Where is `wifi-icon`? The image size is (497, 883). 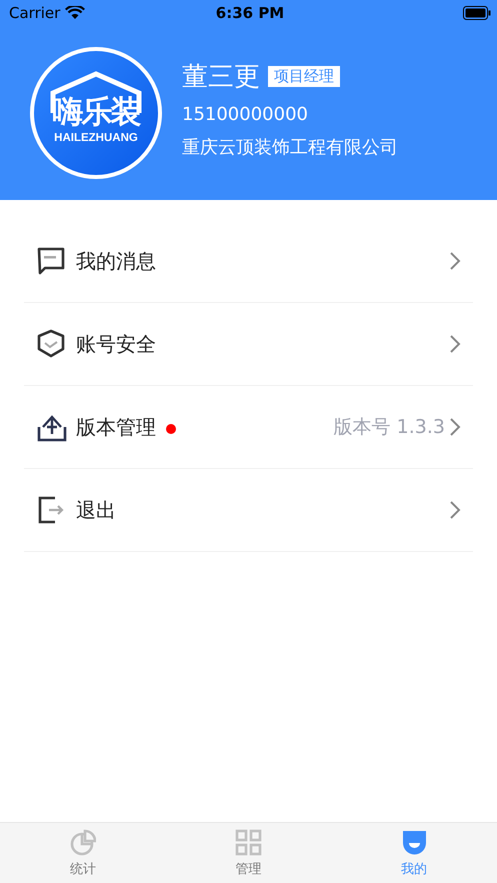 wifi-icon is located at coordinates (75, 13).